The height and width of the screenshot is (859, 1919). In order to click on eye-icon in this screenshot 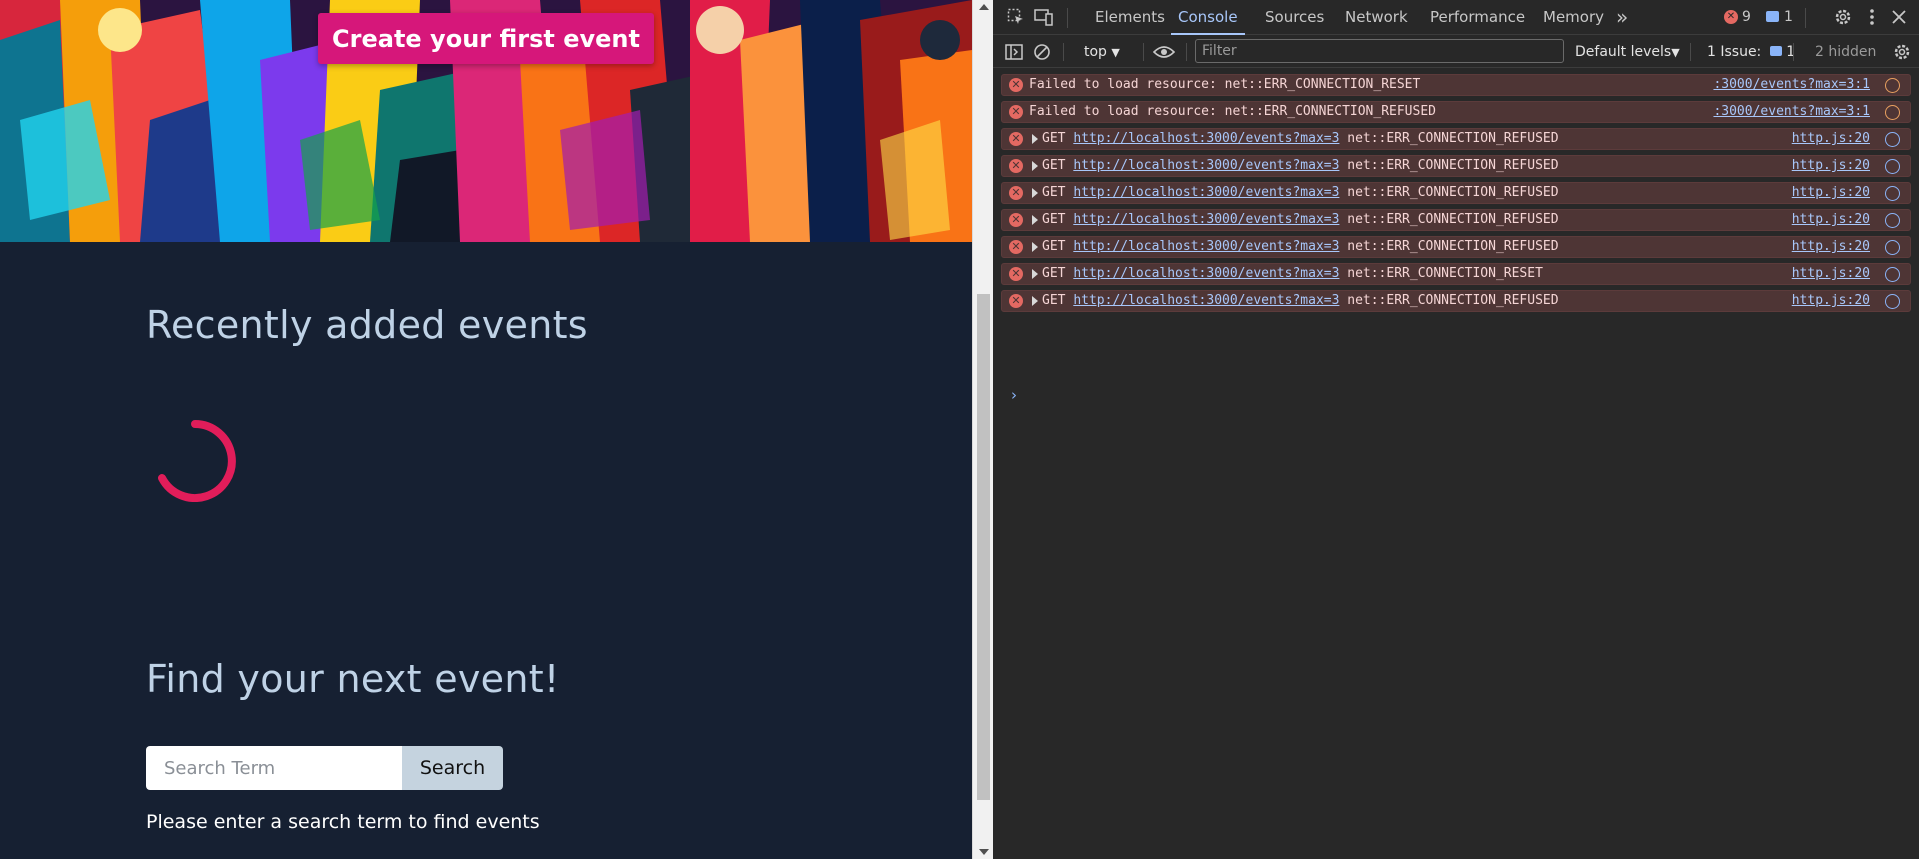, I will do `click(1164, 52)`.